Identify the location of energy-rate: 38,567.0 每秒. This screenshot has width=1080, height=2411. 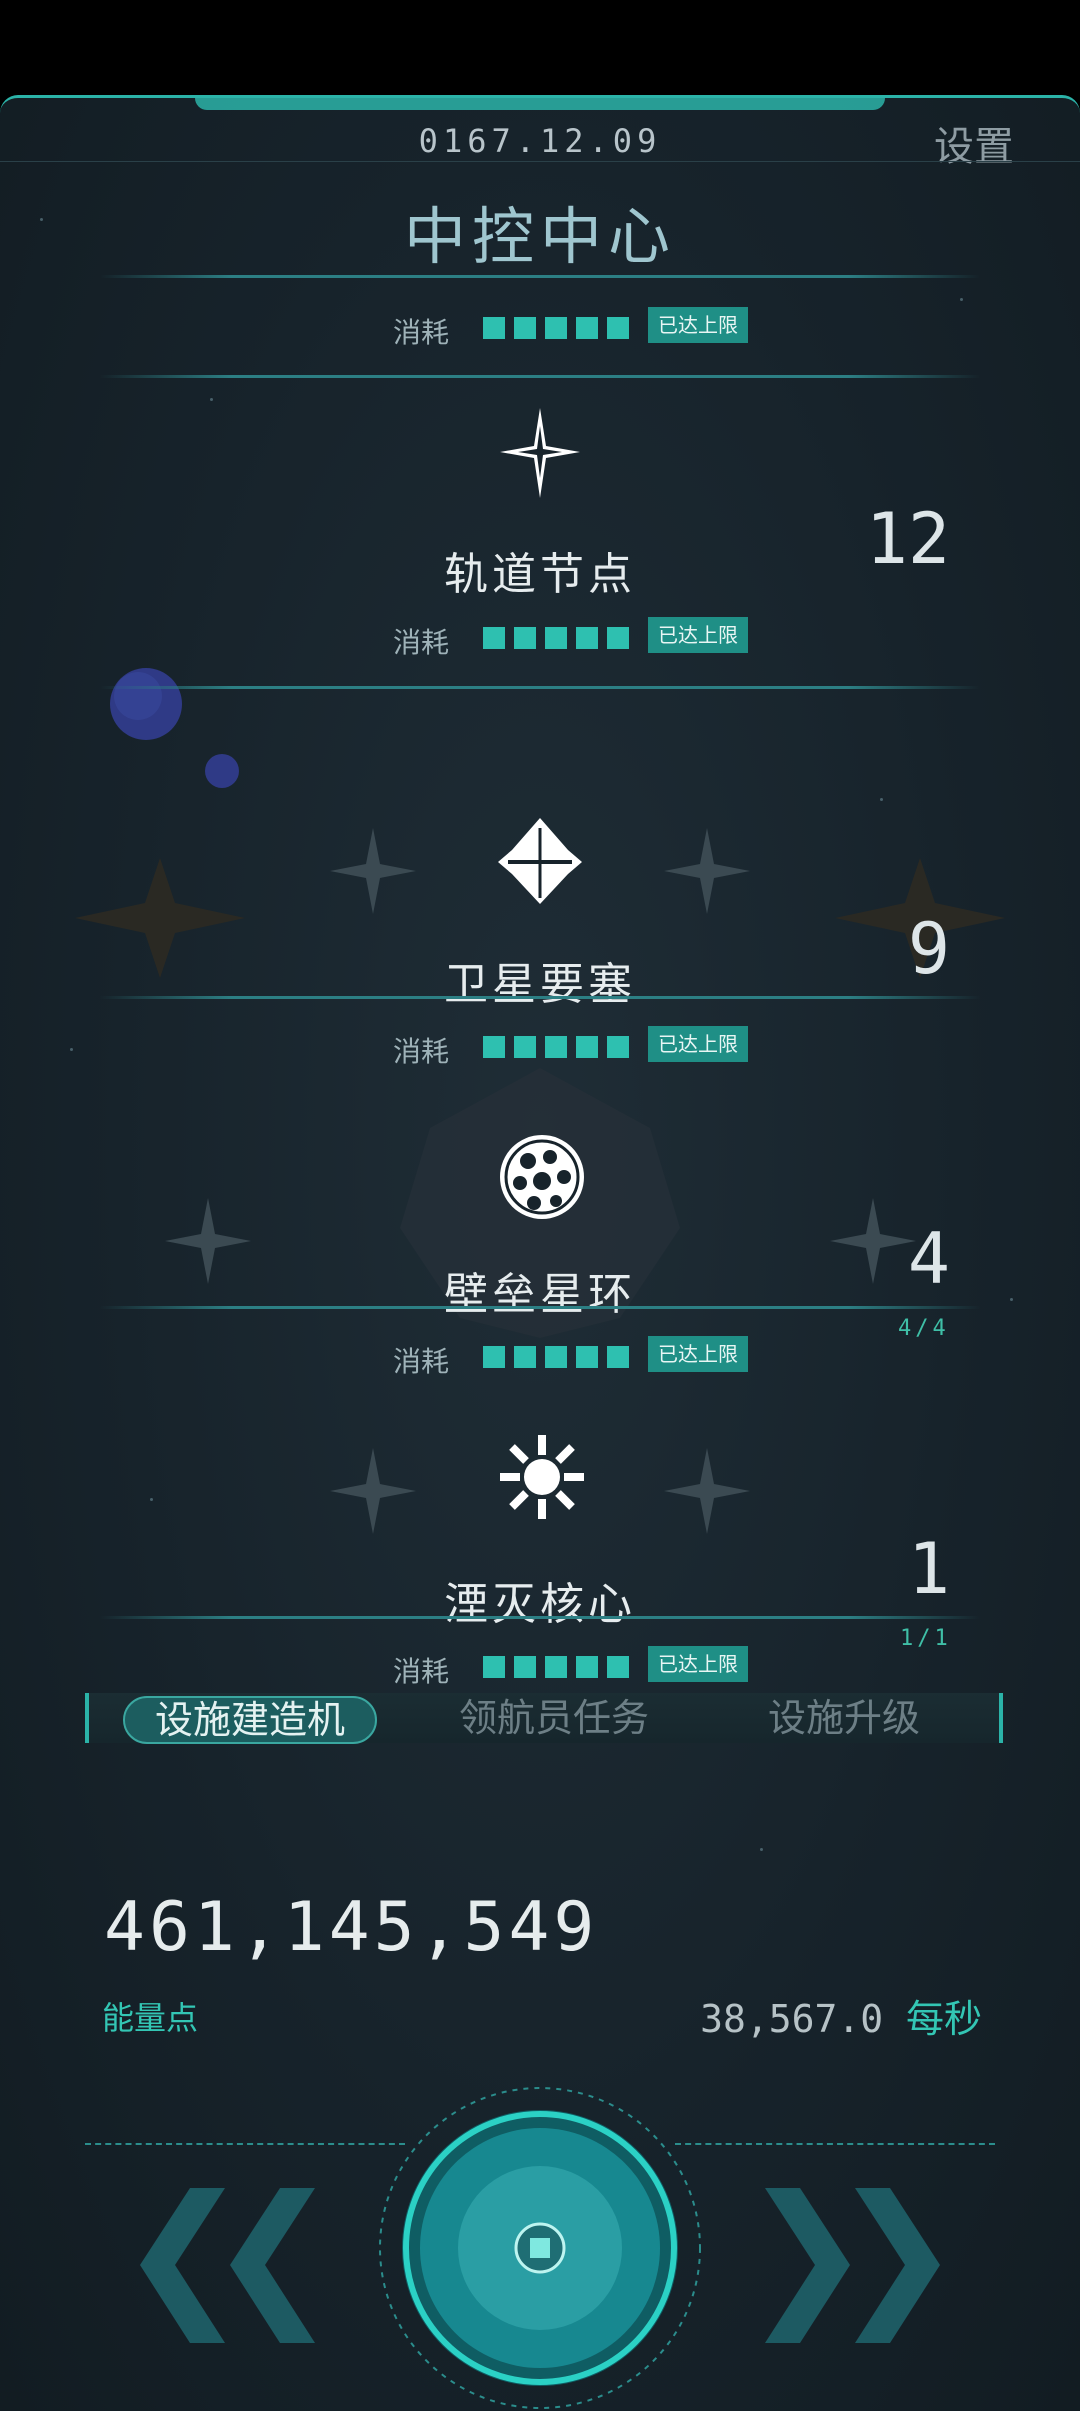
(841, 2015).